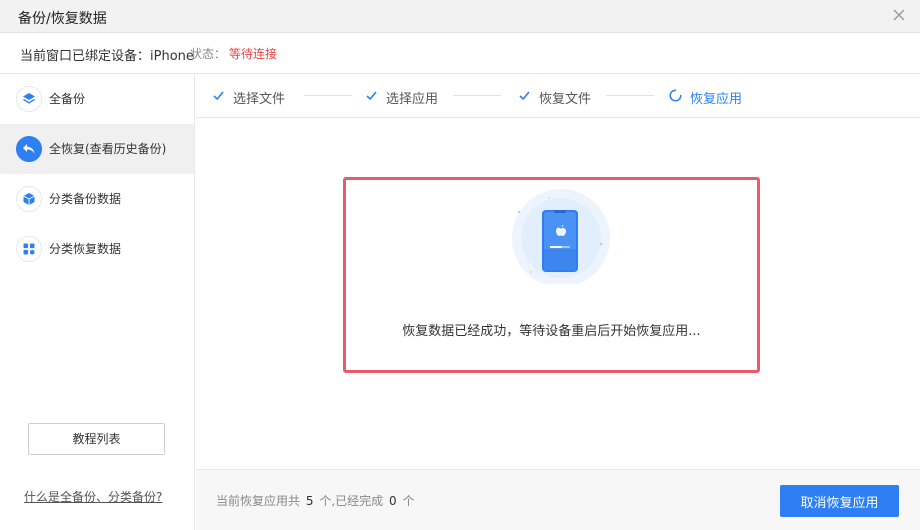 Image resolution: width=920 pixels, height=530 pixels. What do you see at coordinates (565, 99) in the screenshot?
I see `step-label: 恢复文件` at bounding box center [565, 99].